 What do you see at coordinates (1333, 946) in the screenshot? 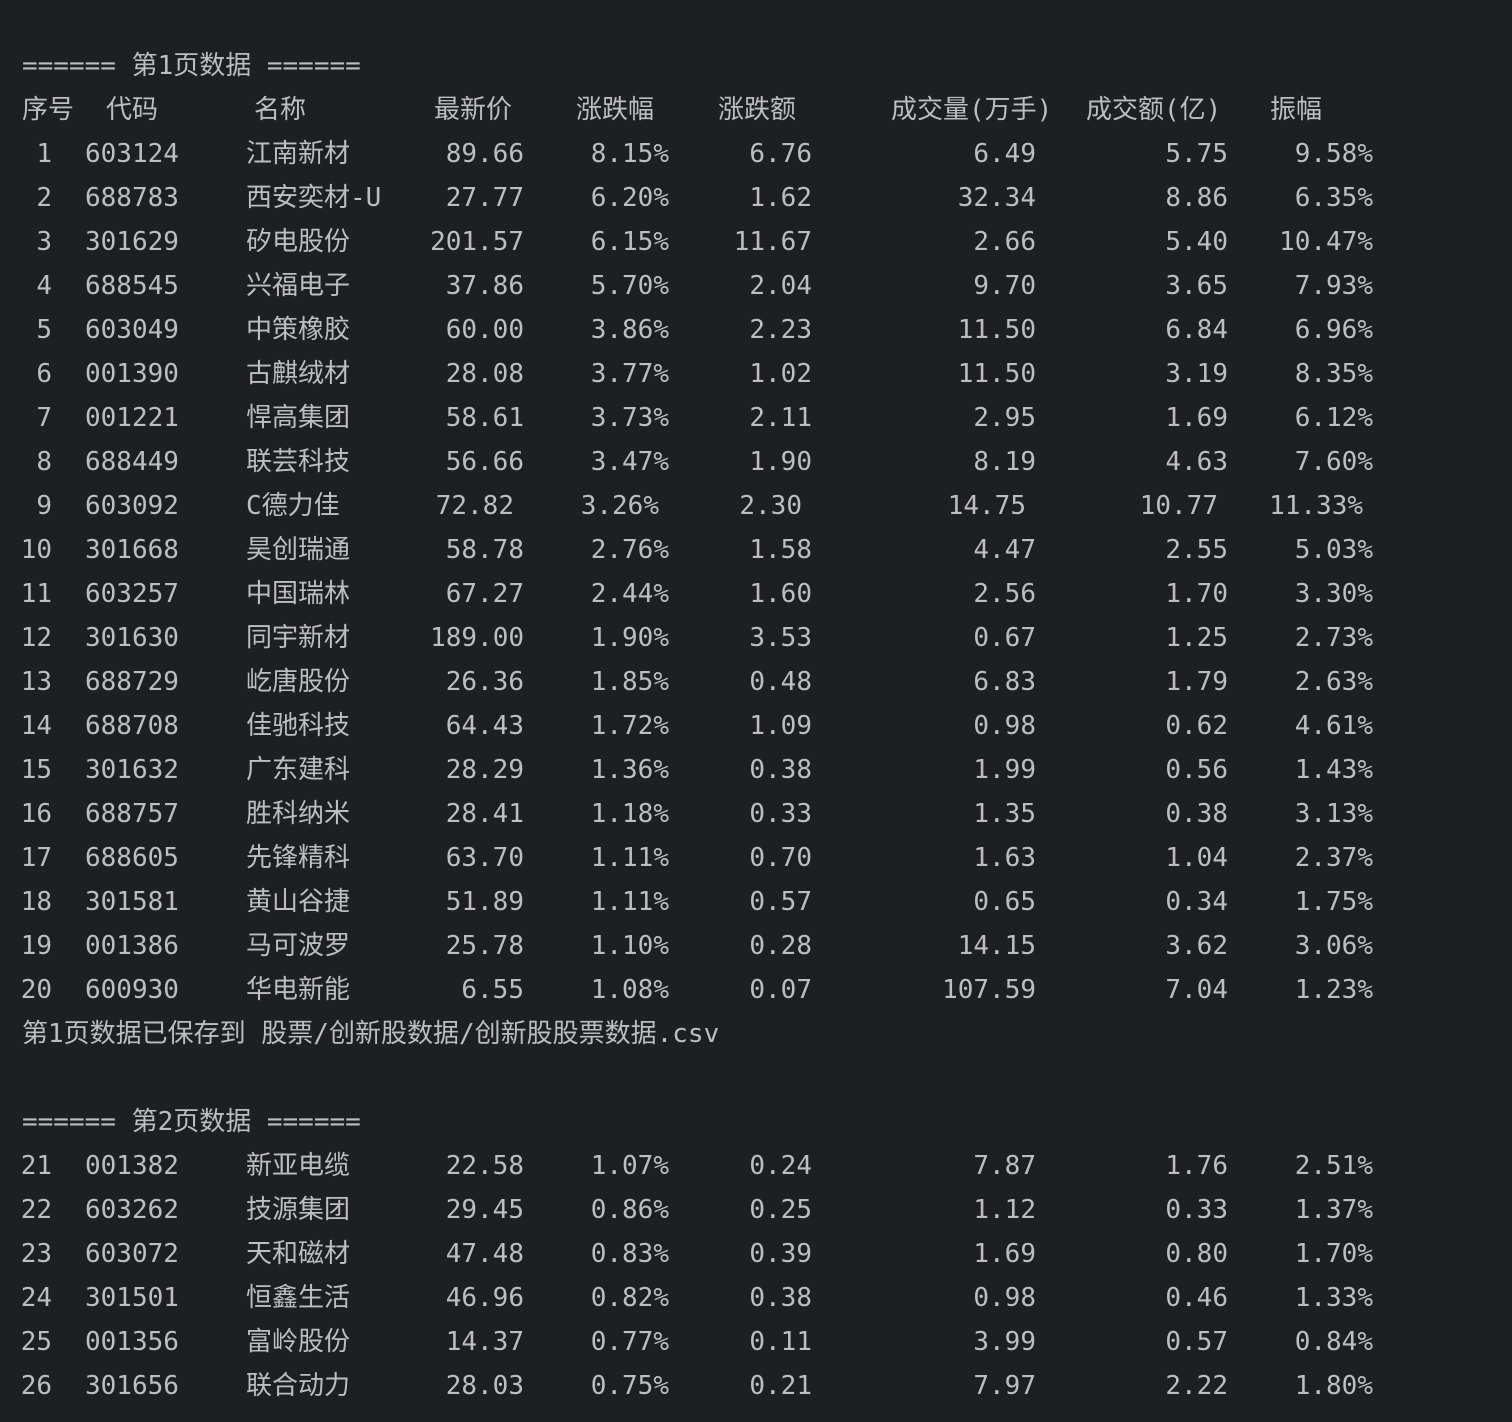
I see `row-amplitude: 3.06%` at bounding box center [1333, 946].